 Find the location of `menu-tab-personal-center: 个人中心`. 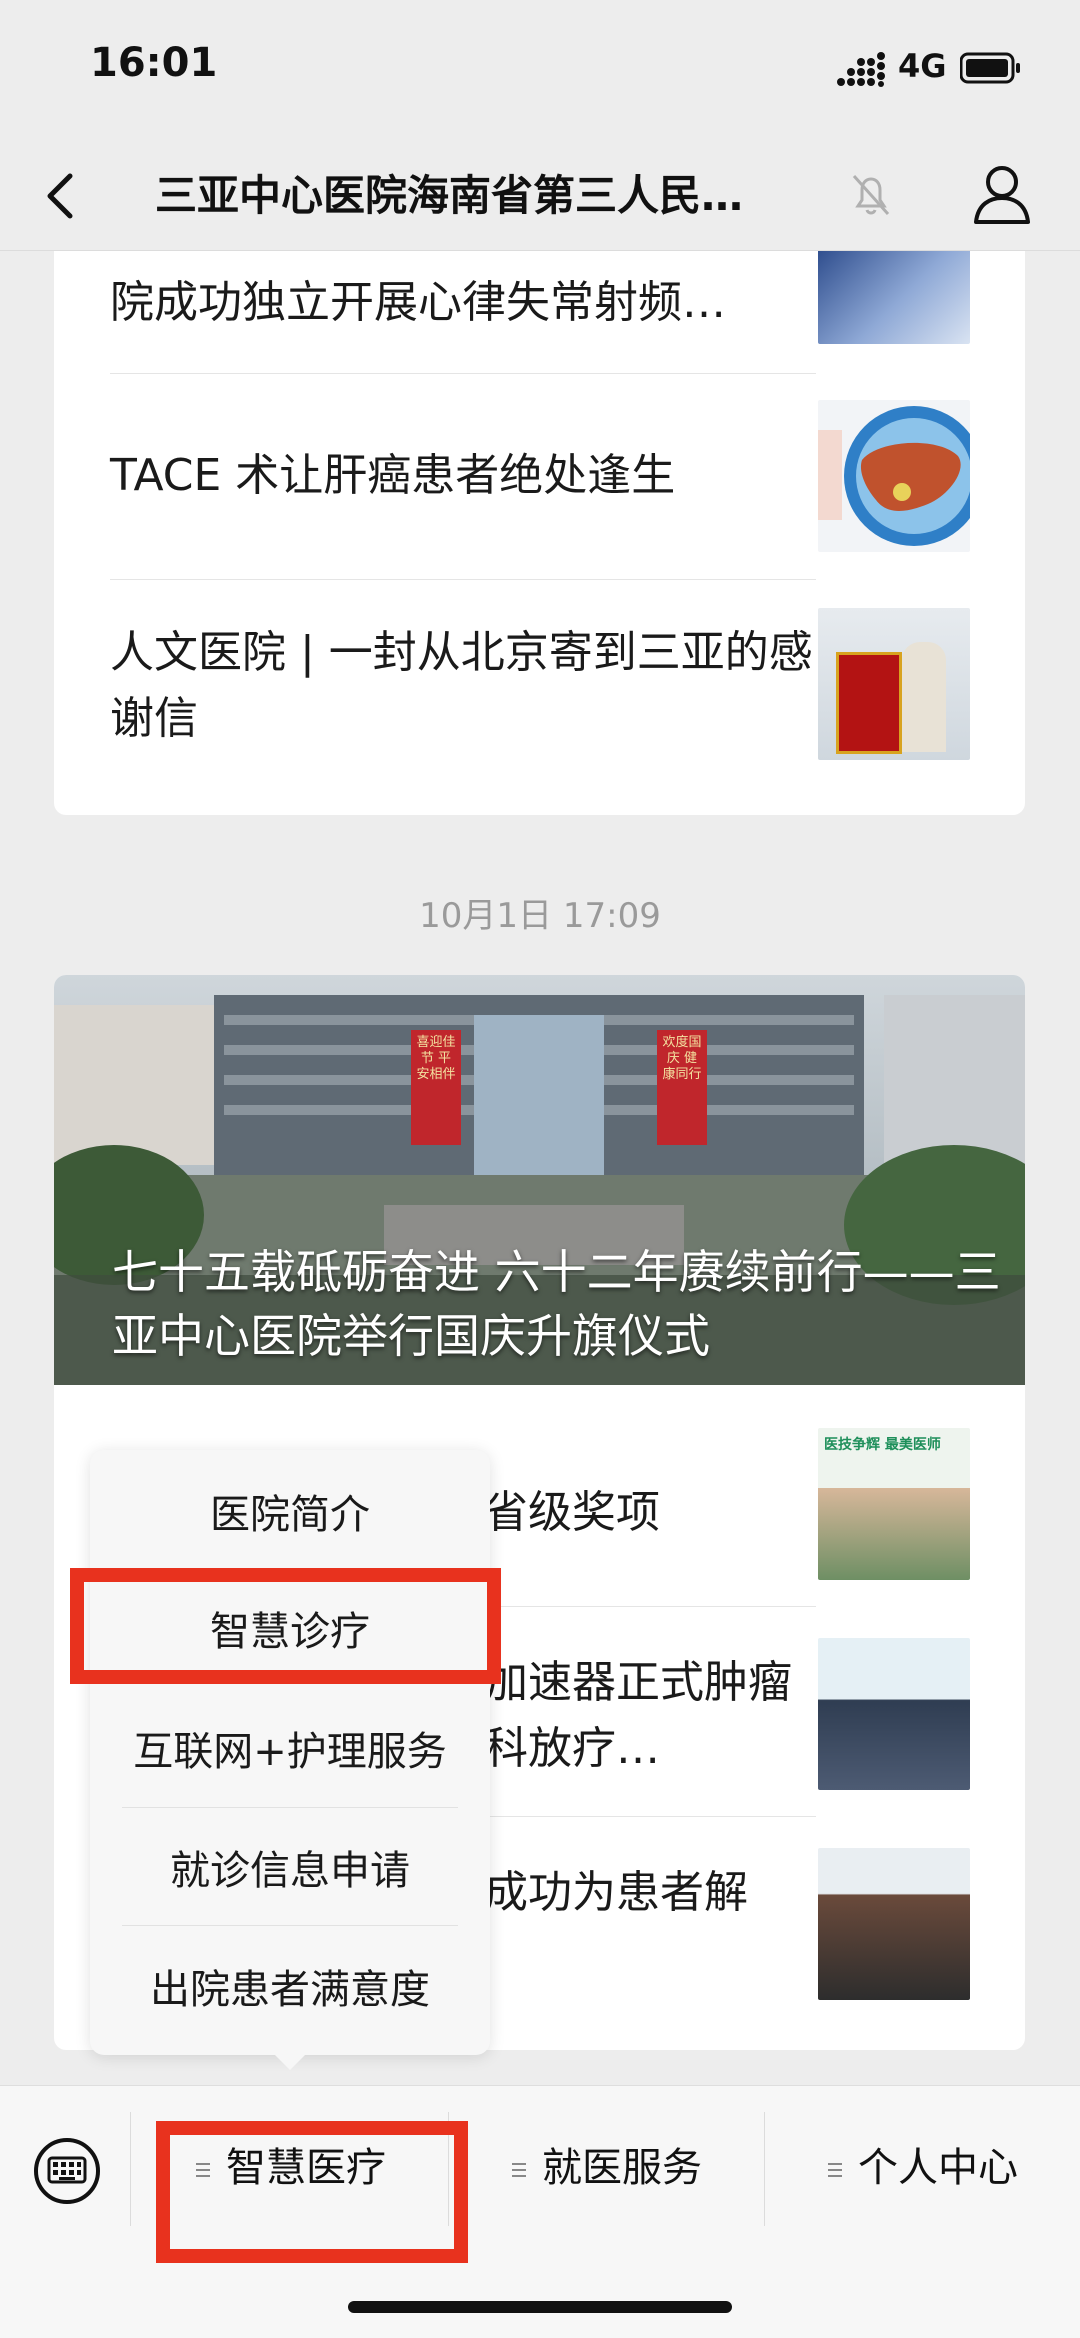

menu-tab-personal-center: 个人中心 is located at coordinates (923, 2168).